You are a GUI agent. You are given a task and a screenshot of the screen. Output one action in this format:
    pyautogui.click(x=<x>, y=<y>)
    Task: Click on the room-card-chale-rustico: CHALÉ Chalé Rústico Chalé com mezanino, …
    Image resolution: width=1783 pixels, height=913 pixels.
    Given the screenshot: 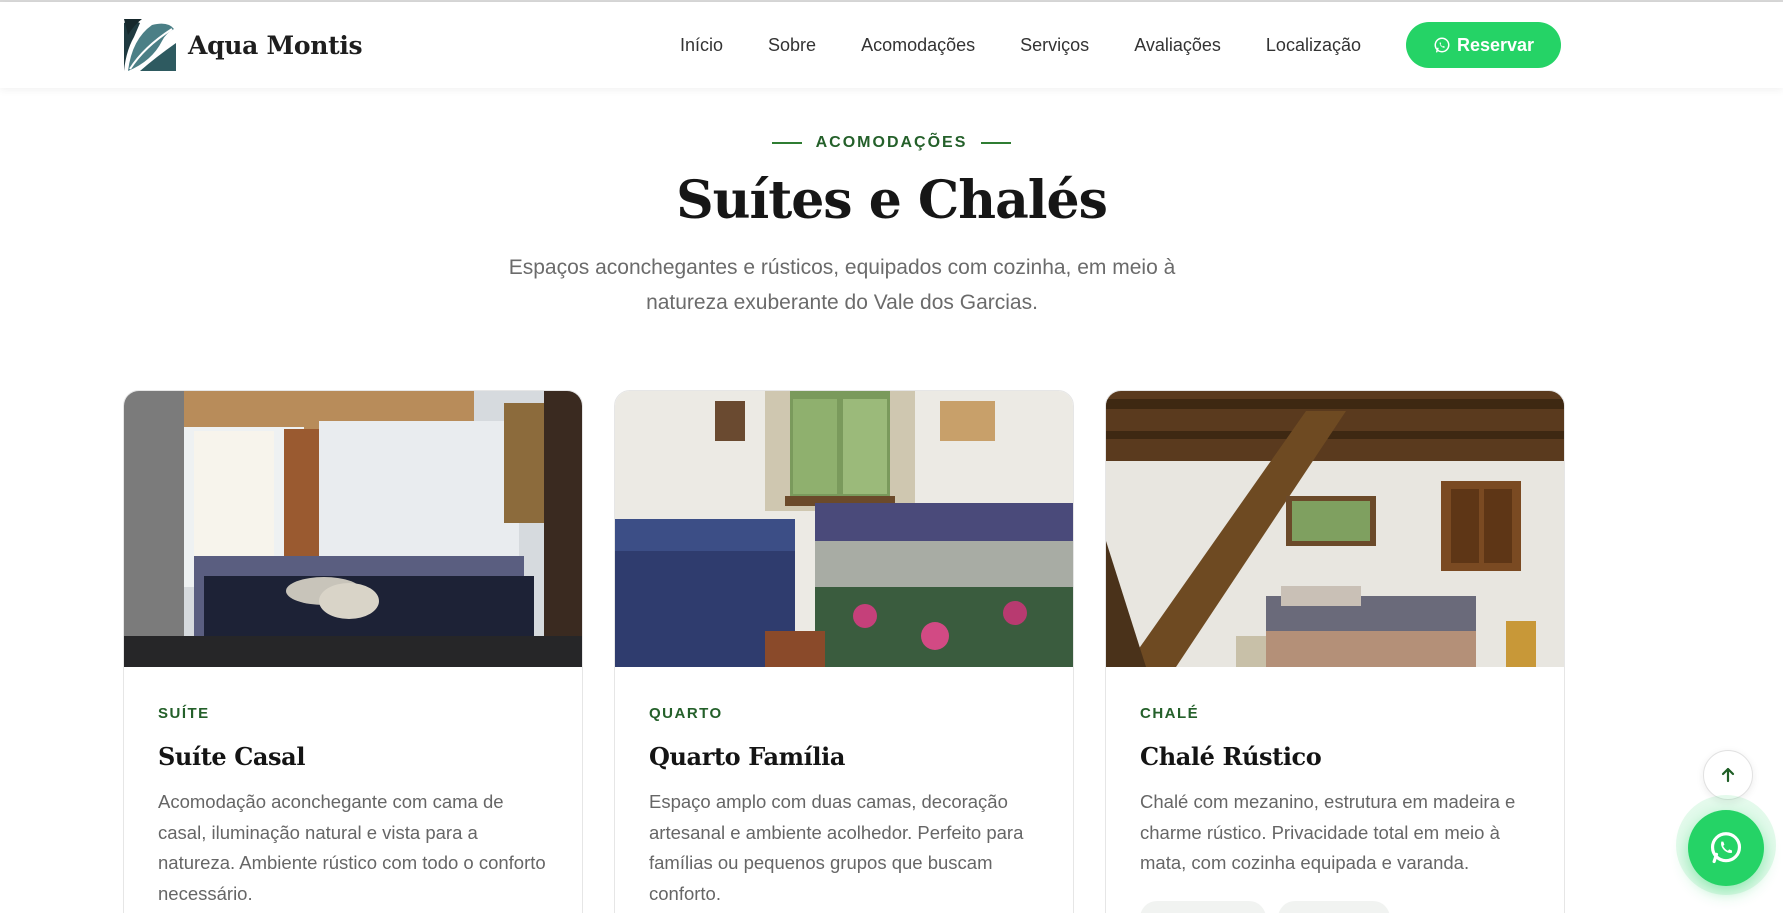 What is the action you would take?
    pyautogui.click(x=1335, y=651)
    